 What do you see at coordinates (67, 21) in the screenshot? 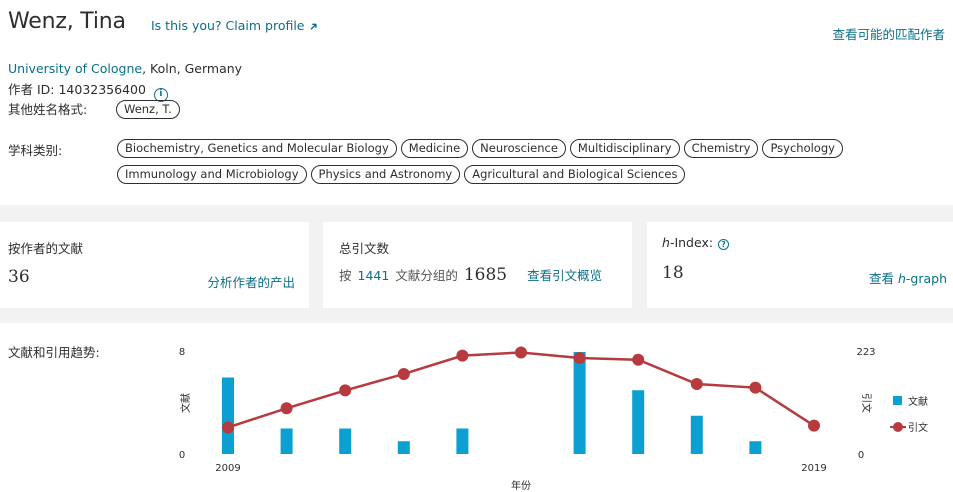
I see `author-name: Wenz, Tina` at bounding box center [67, 21].